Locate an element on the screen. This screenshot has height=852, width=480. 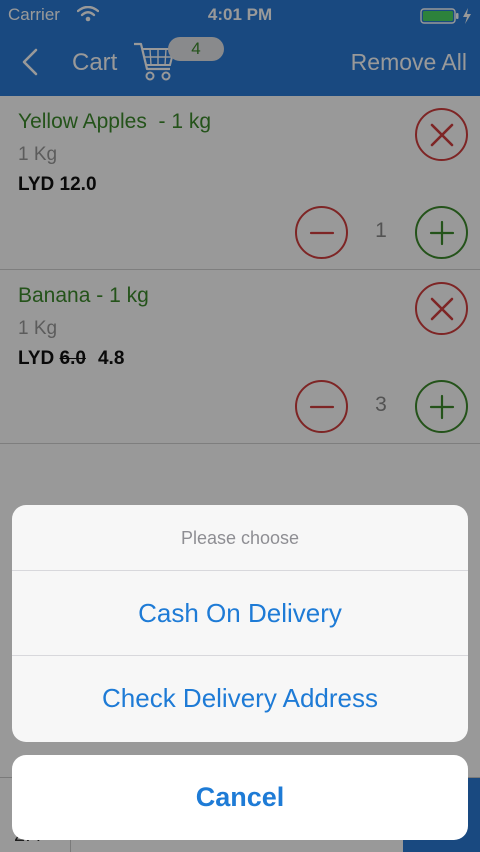
check-delivery-address-option: Check Delivery Address is located at coordinates (240, 698).